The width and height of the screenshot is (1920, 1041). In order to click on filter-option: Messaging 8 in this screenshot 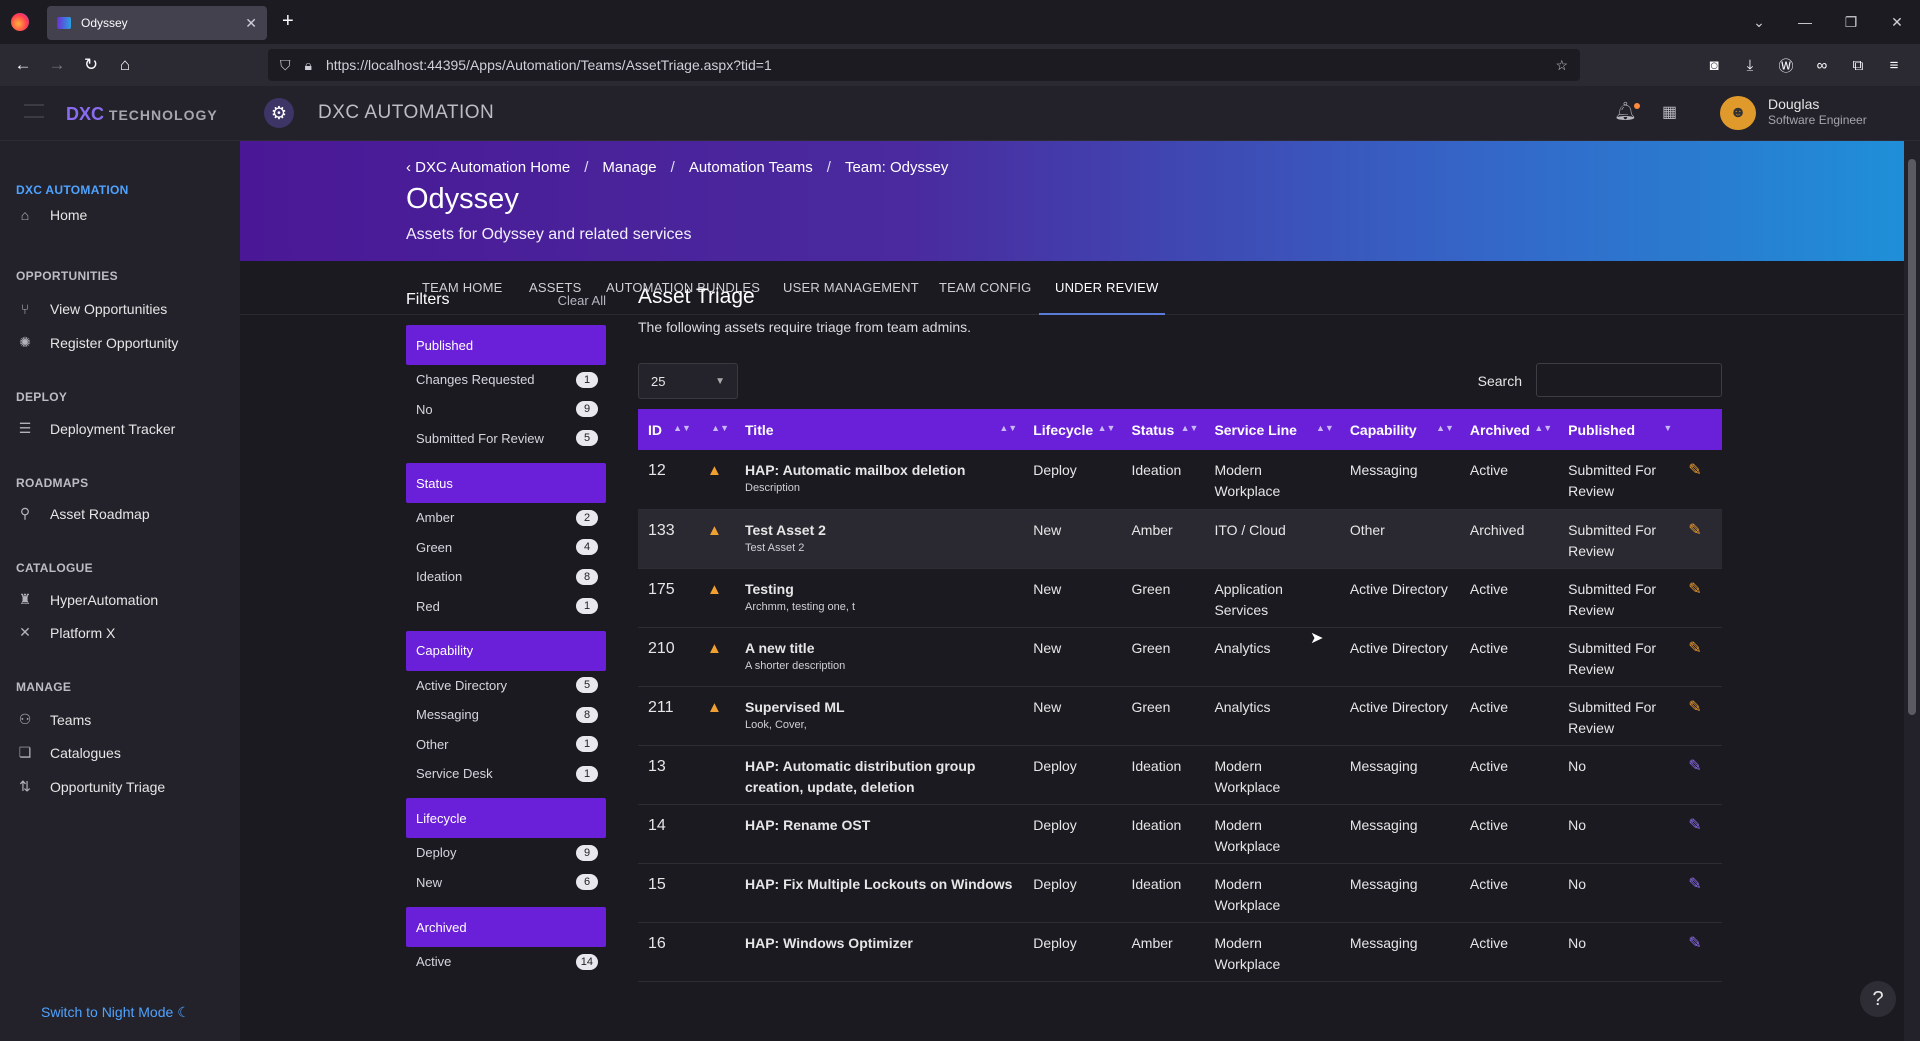, I will do `click(506, 714)`.